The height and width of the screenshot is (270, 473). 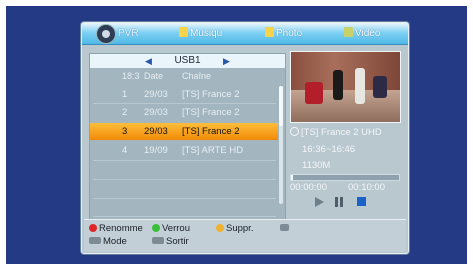 I want to click on playback-controls, so click(x=355, y=202).